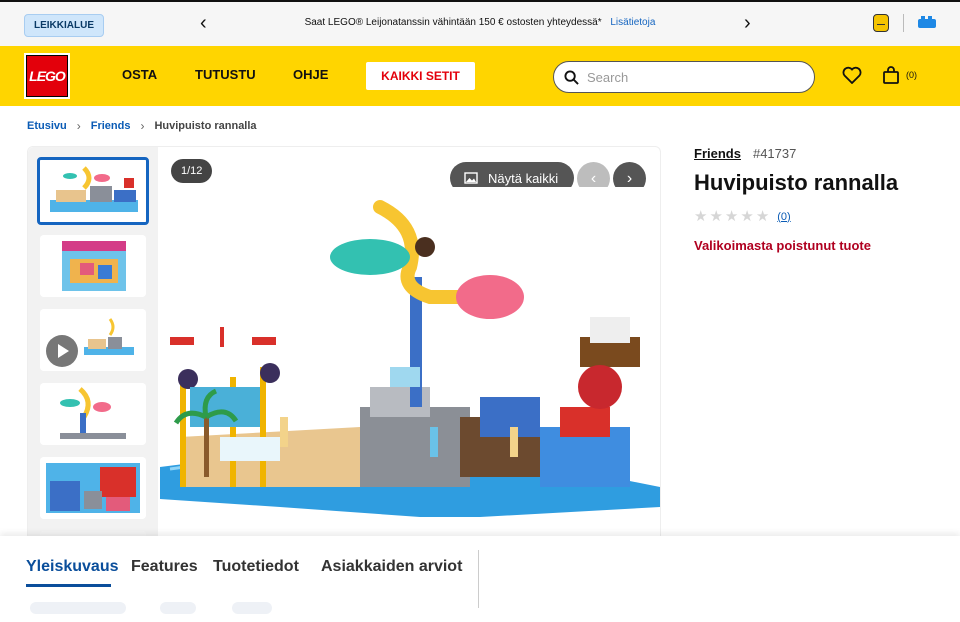  What do you see at coordinates (111, 126) in the screenshot?
I see `breadcrumb-theme: Friends` at bounding box center [111, 126].